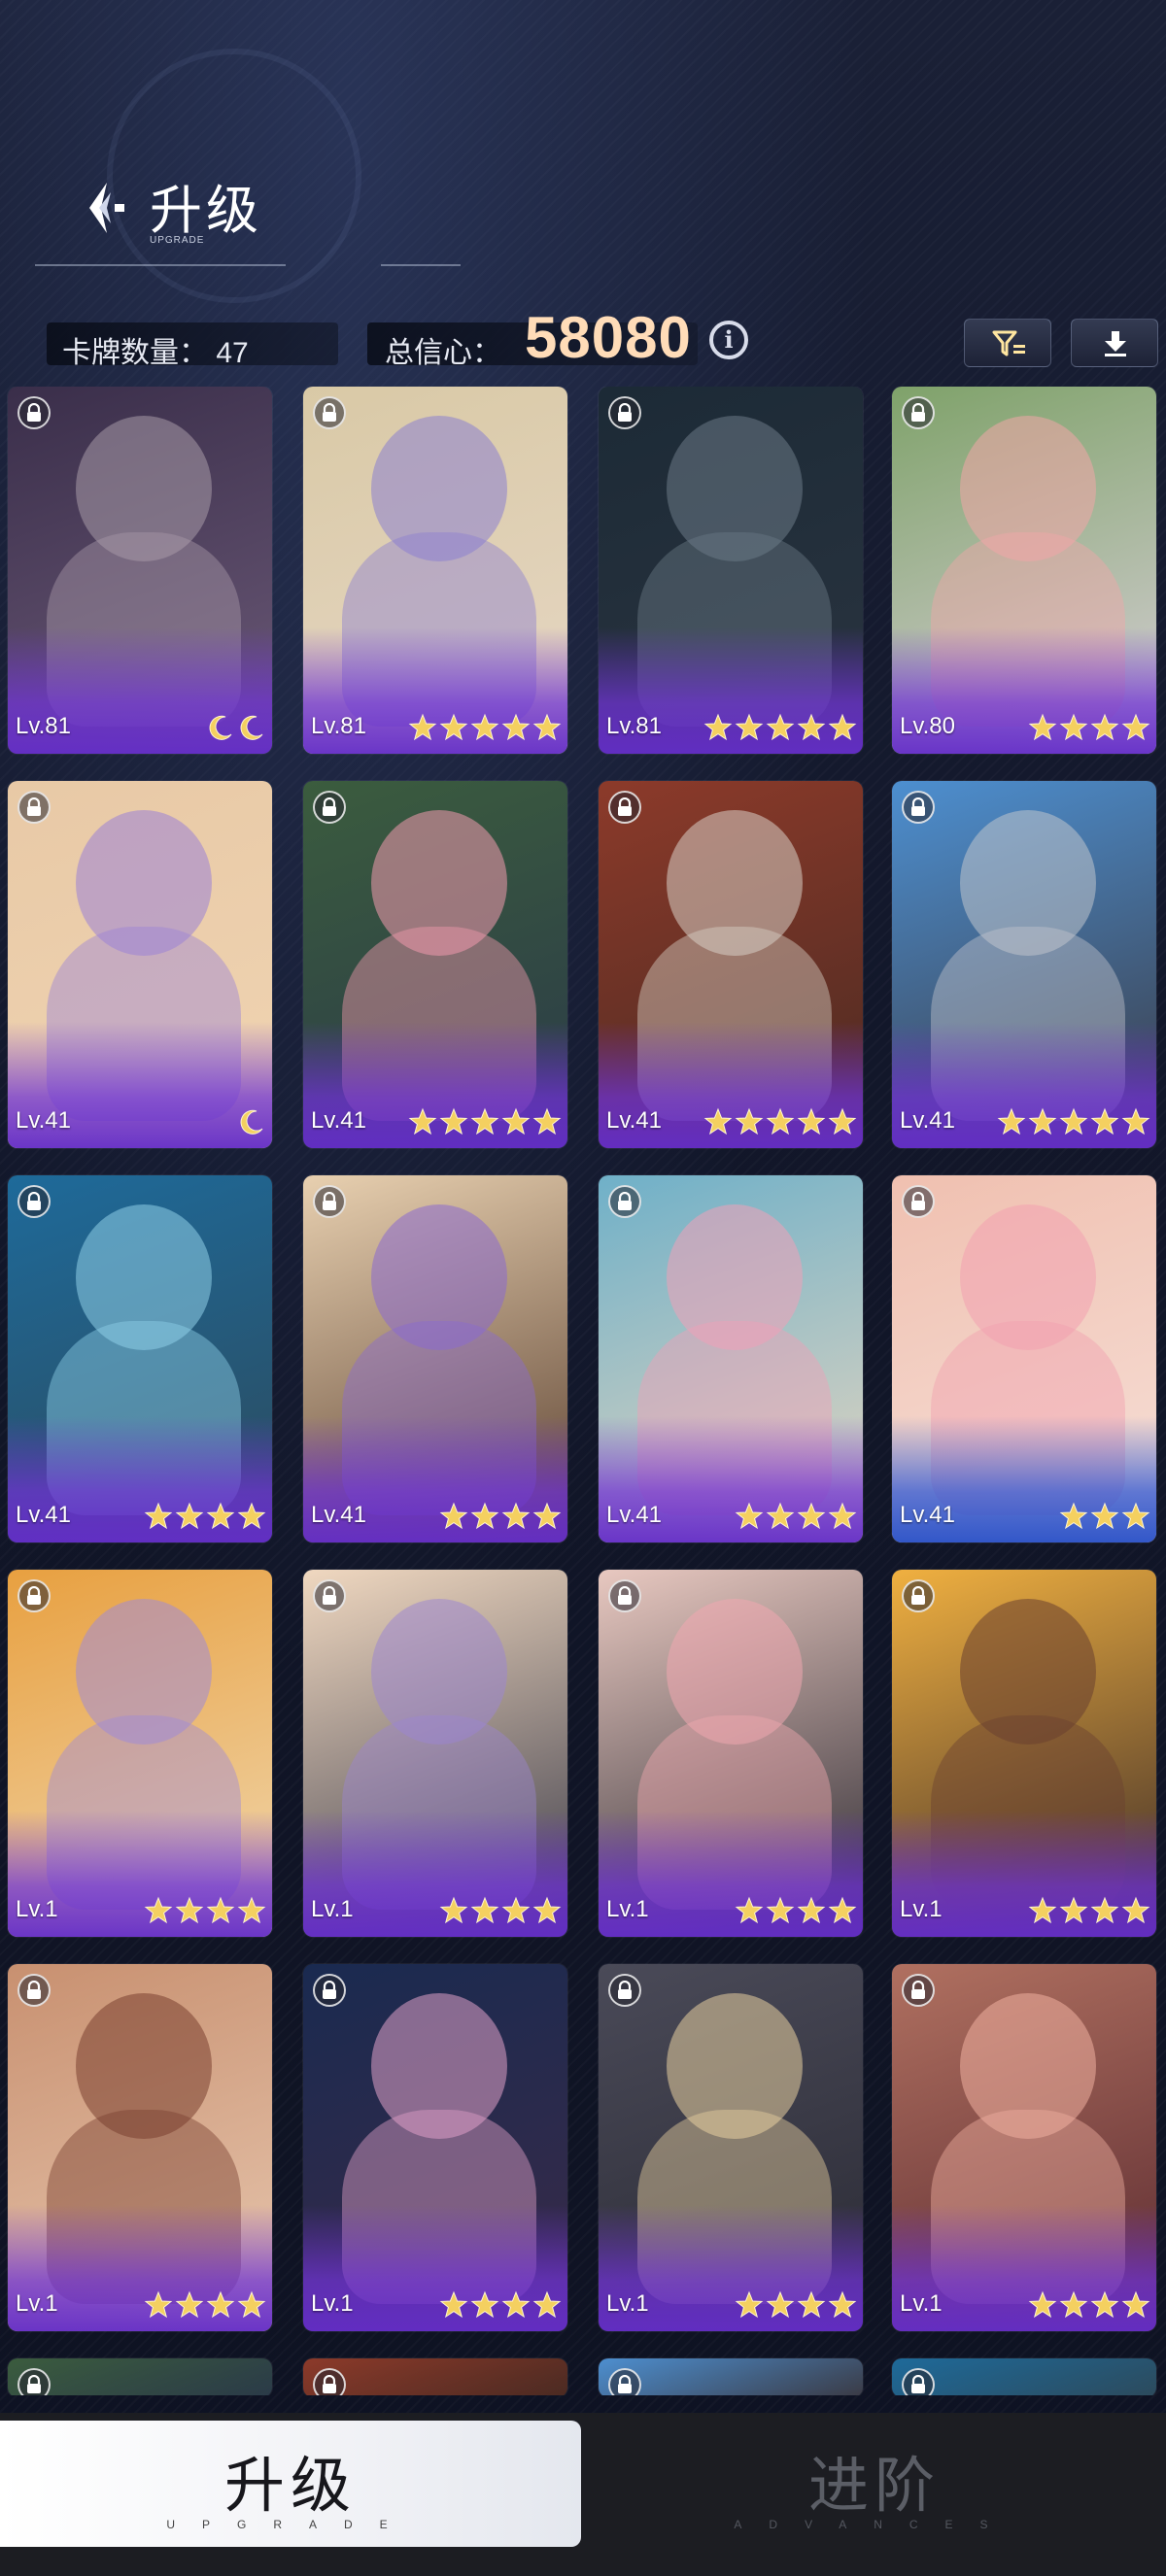 The image size is (1166, 2576). I want to click on bottom-tab-bar: 升级 UPGRADE 进阶 ADVANCES, so click(583, 2494).